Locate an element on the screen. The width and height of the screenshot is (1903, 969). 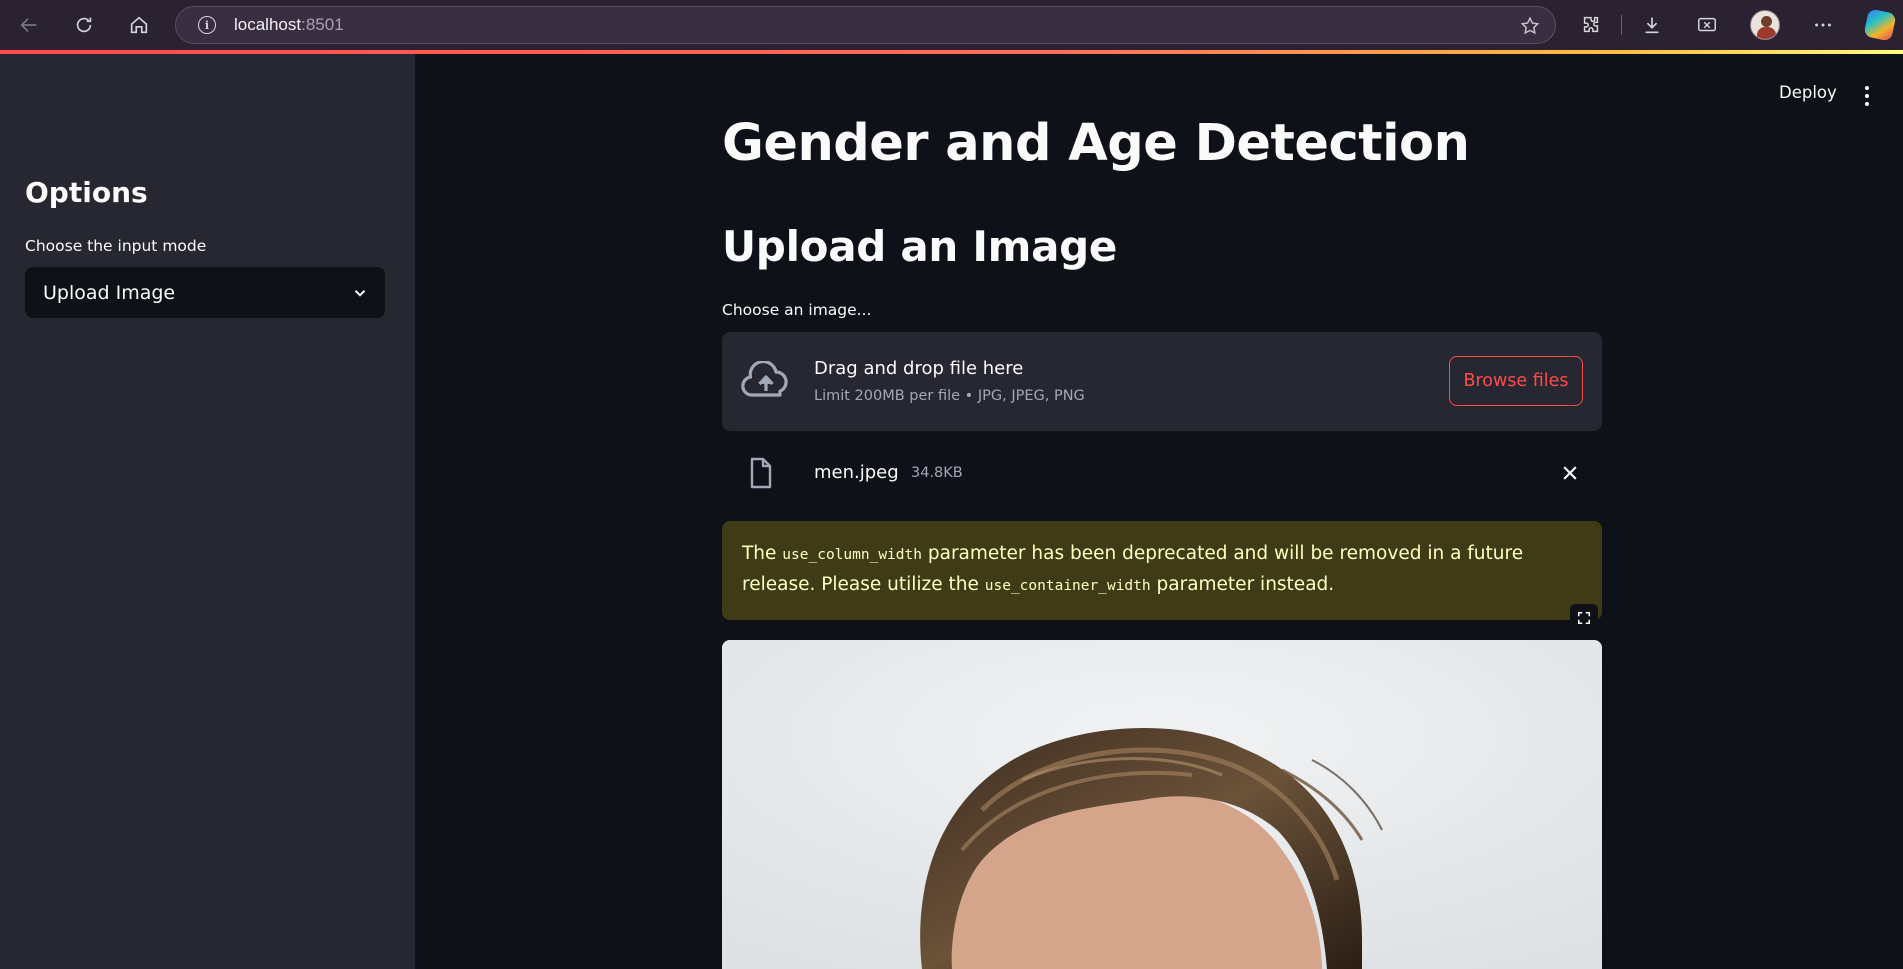
cloud-upload-icon is located at coordinates (766, 382).